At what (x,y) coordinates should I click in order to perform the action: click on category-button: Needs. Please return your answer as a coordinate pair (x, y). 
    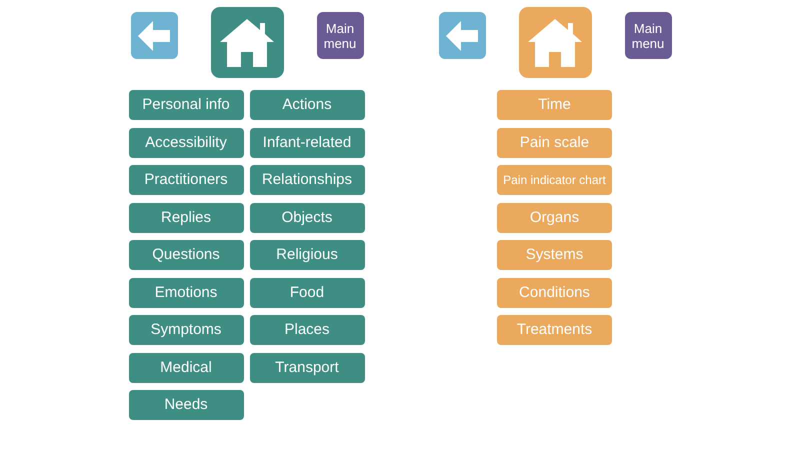
    Looking at the image, I should click on (186, 405).